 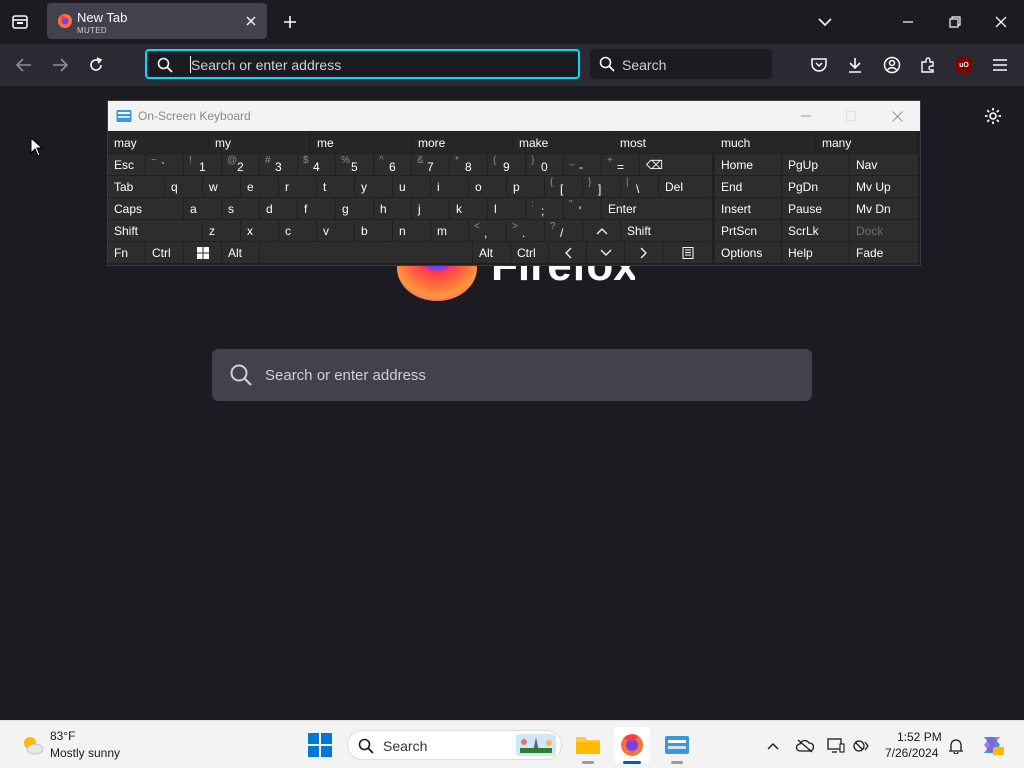 I want to click on ublock-origin-button: uO, so click(x=964, y=65).